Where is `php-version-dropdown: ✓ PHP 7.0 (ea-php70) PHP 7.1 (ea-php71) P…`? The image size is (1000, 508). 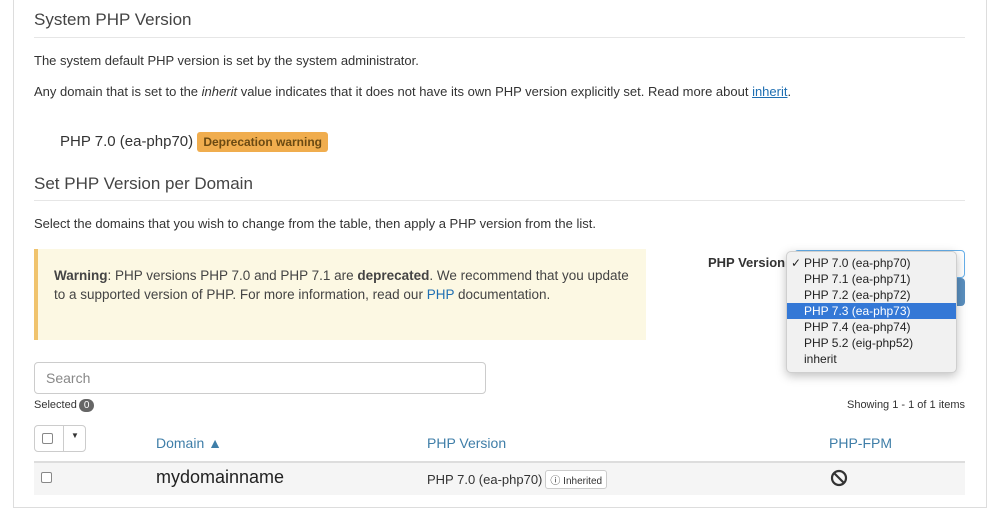
php-version-dropdown: ✓ PHP 7.0 (ea-php70) PHP 7.1 (ea-php71) P… is located at coordinates (871, 312).